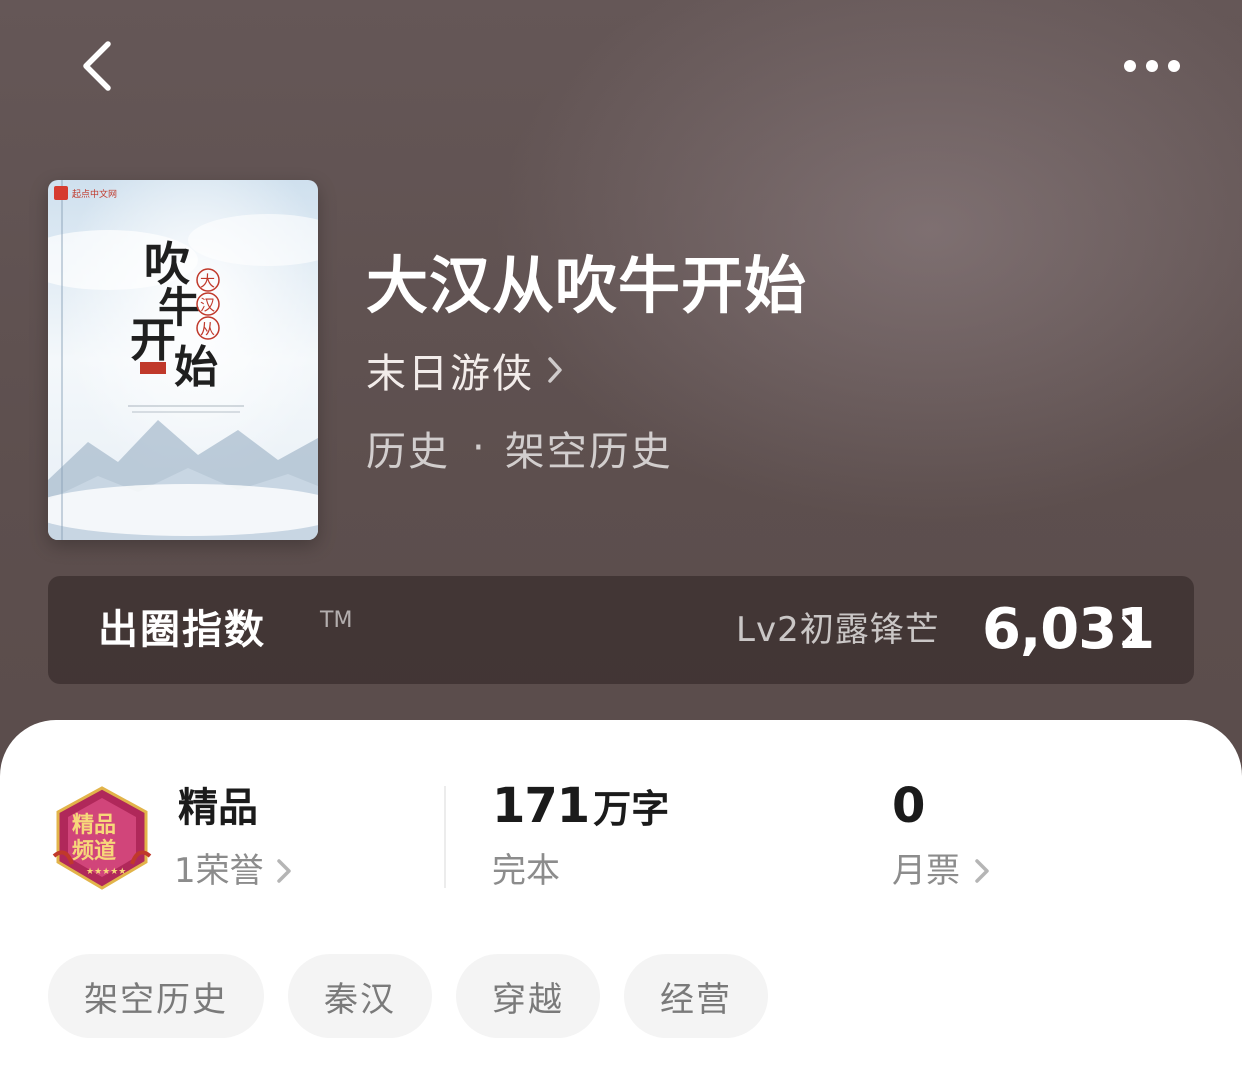 The width and height of the screenshot is (1242, 1065). What do you see at coordinates (445, 837) in the screenshot?
I see `stat-divider` at bounding box center [445, 837].